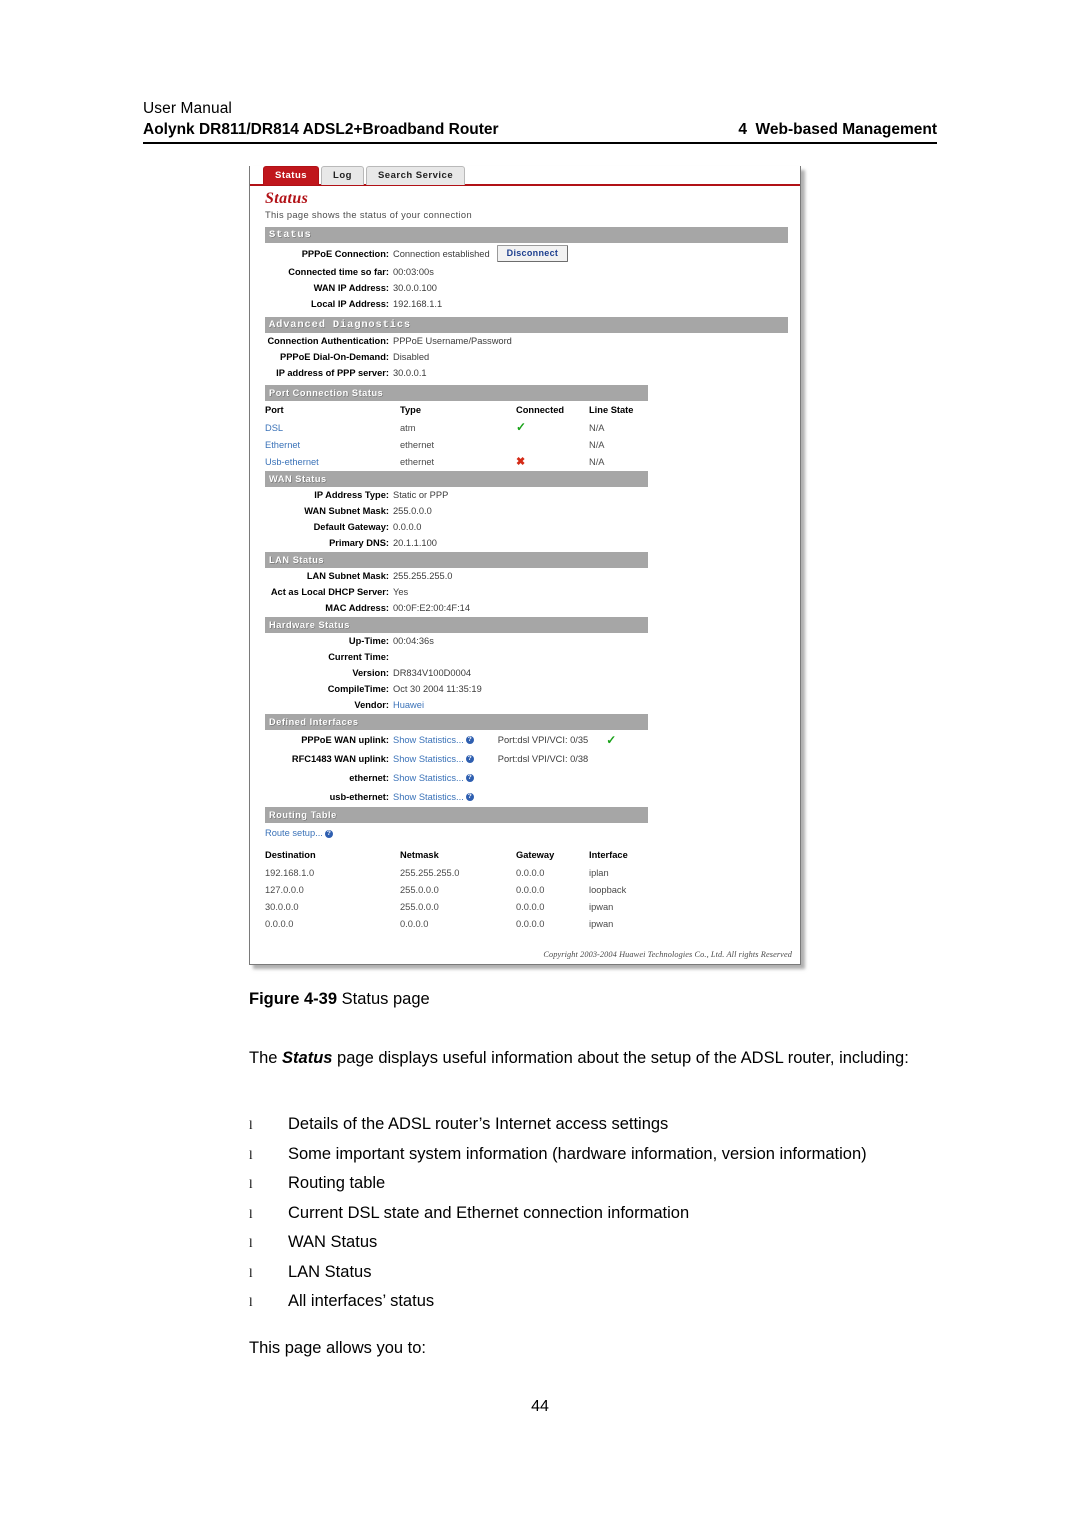  What do you see at coordinates (411, 357) in the screenshot?
I see `value-pppoe-dial-on-demand: Disabled` at bounding box center [411, 357].